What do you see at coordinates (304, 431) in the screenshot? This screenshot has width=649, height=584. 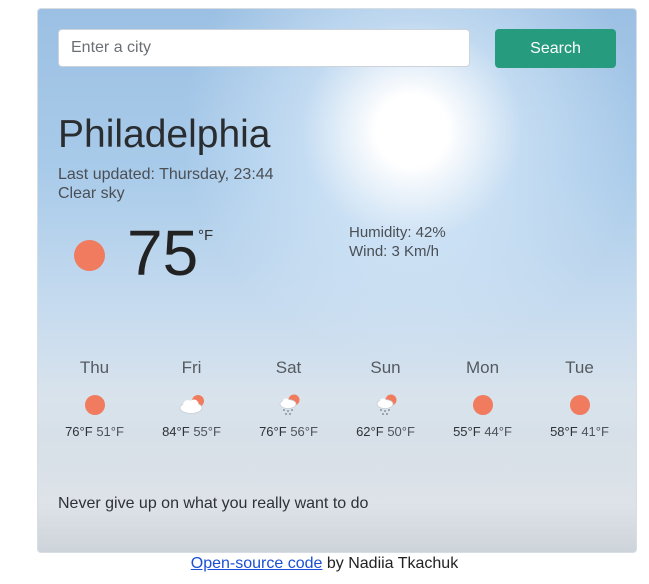 I see `forecast-low: 56°F` at bounding box center [304, 431].